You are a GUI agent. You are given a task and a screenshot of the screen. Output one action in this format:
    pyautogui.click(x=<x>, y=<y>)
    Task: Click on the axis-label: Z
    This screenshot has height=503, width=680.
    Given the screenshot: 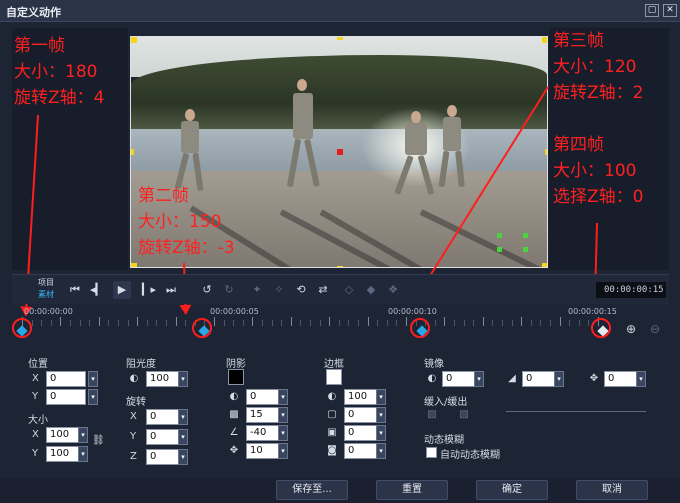 What is the action you would take?
    pyautogui.click(x=133, y=456)
    